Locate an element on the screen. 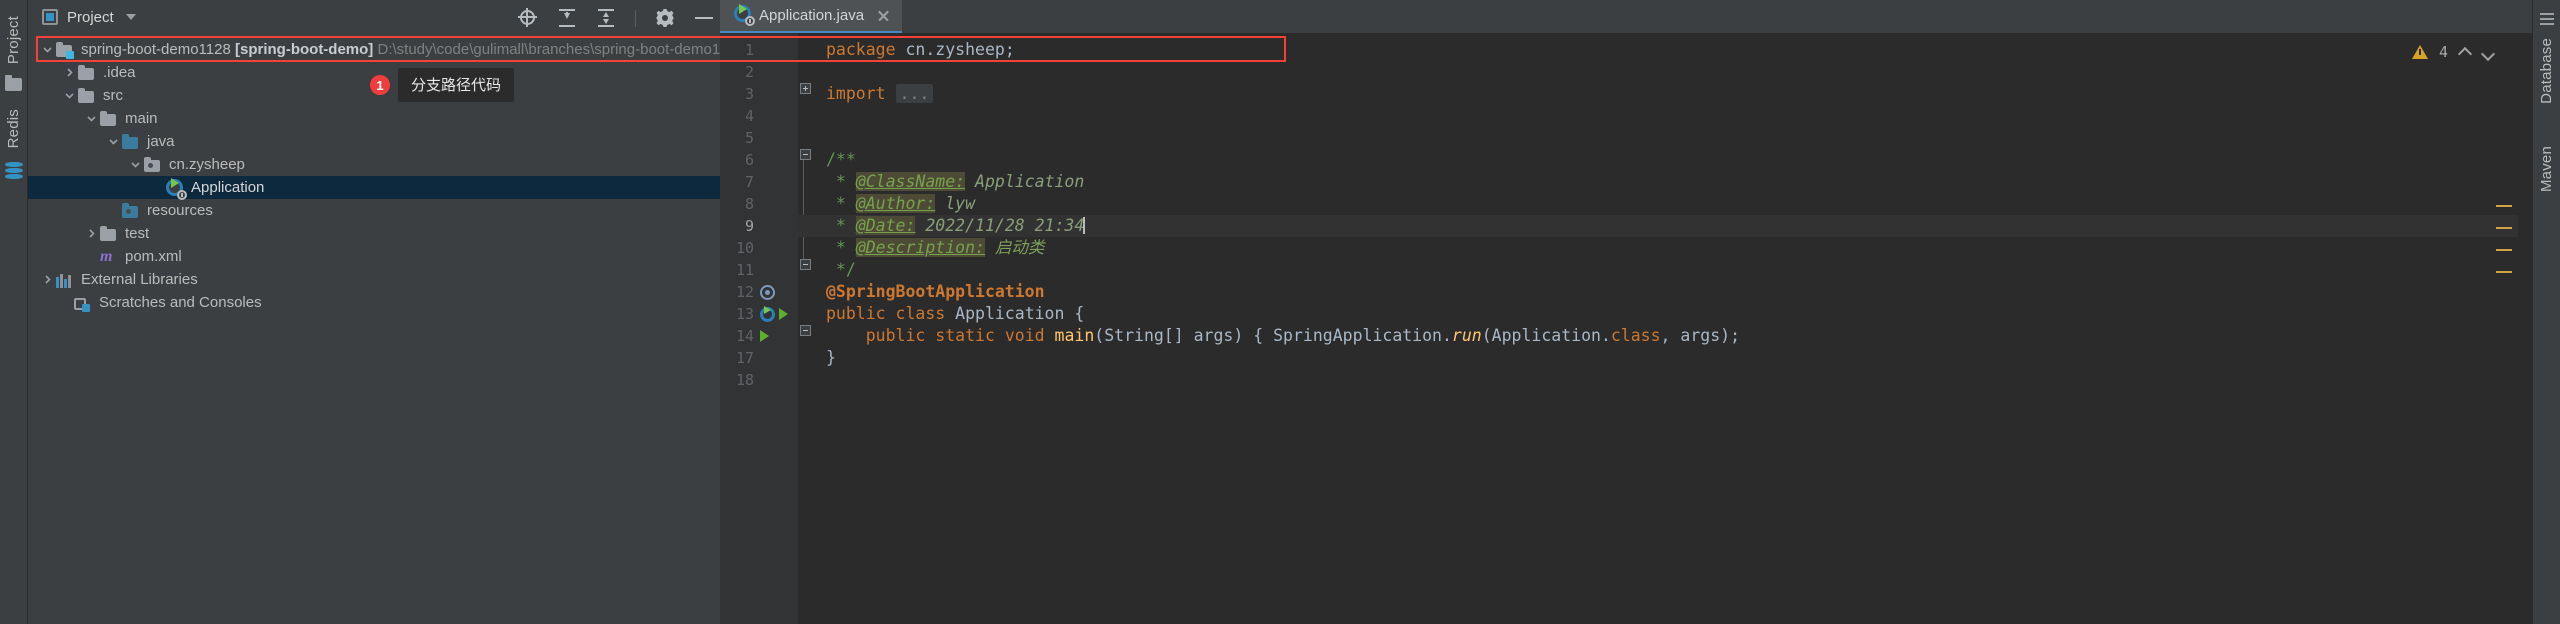 This screenshot has width=2560, height=624. database-stack-icon is located at coordinates (13, 172).